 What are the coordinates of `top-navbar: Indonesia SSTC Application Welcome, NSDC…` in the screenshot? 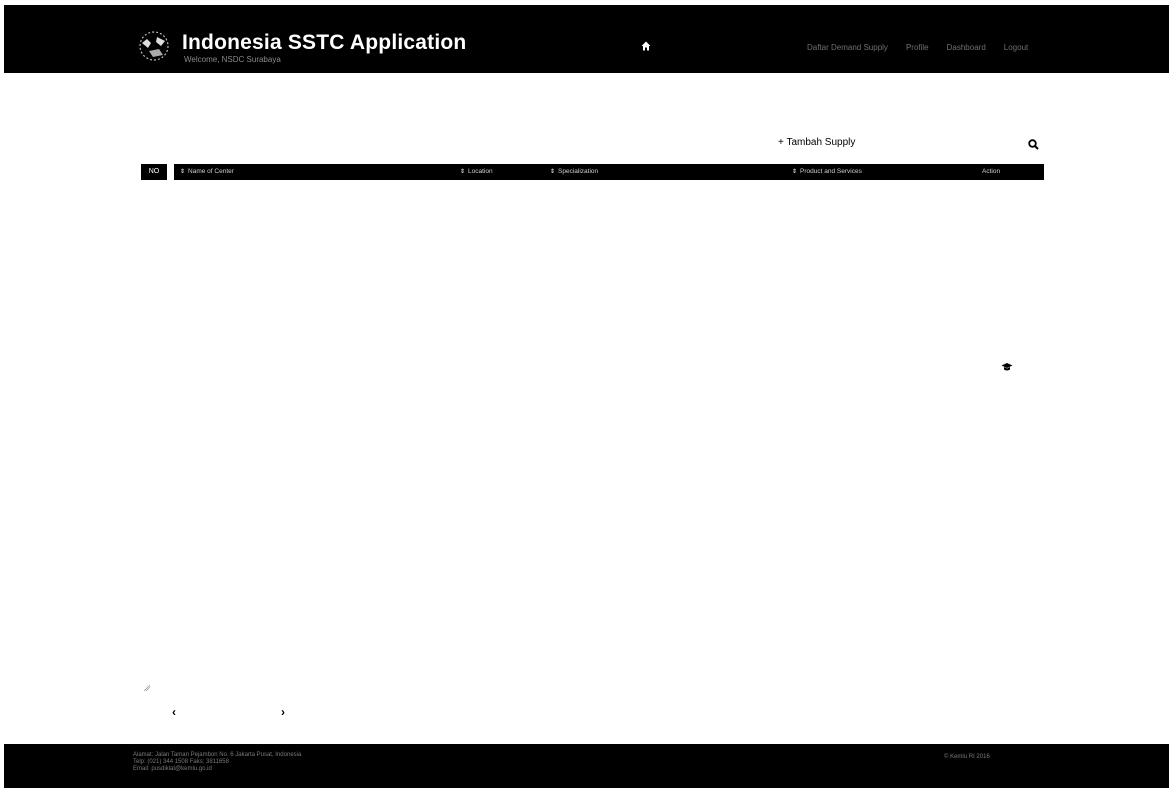 It's located at (586, 39).